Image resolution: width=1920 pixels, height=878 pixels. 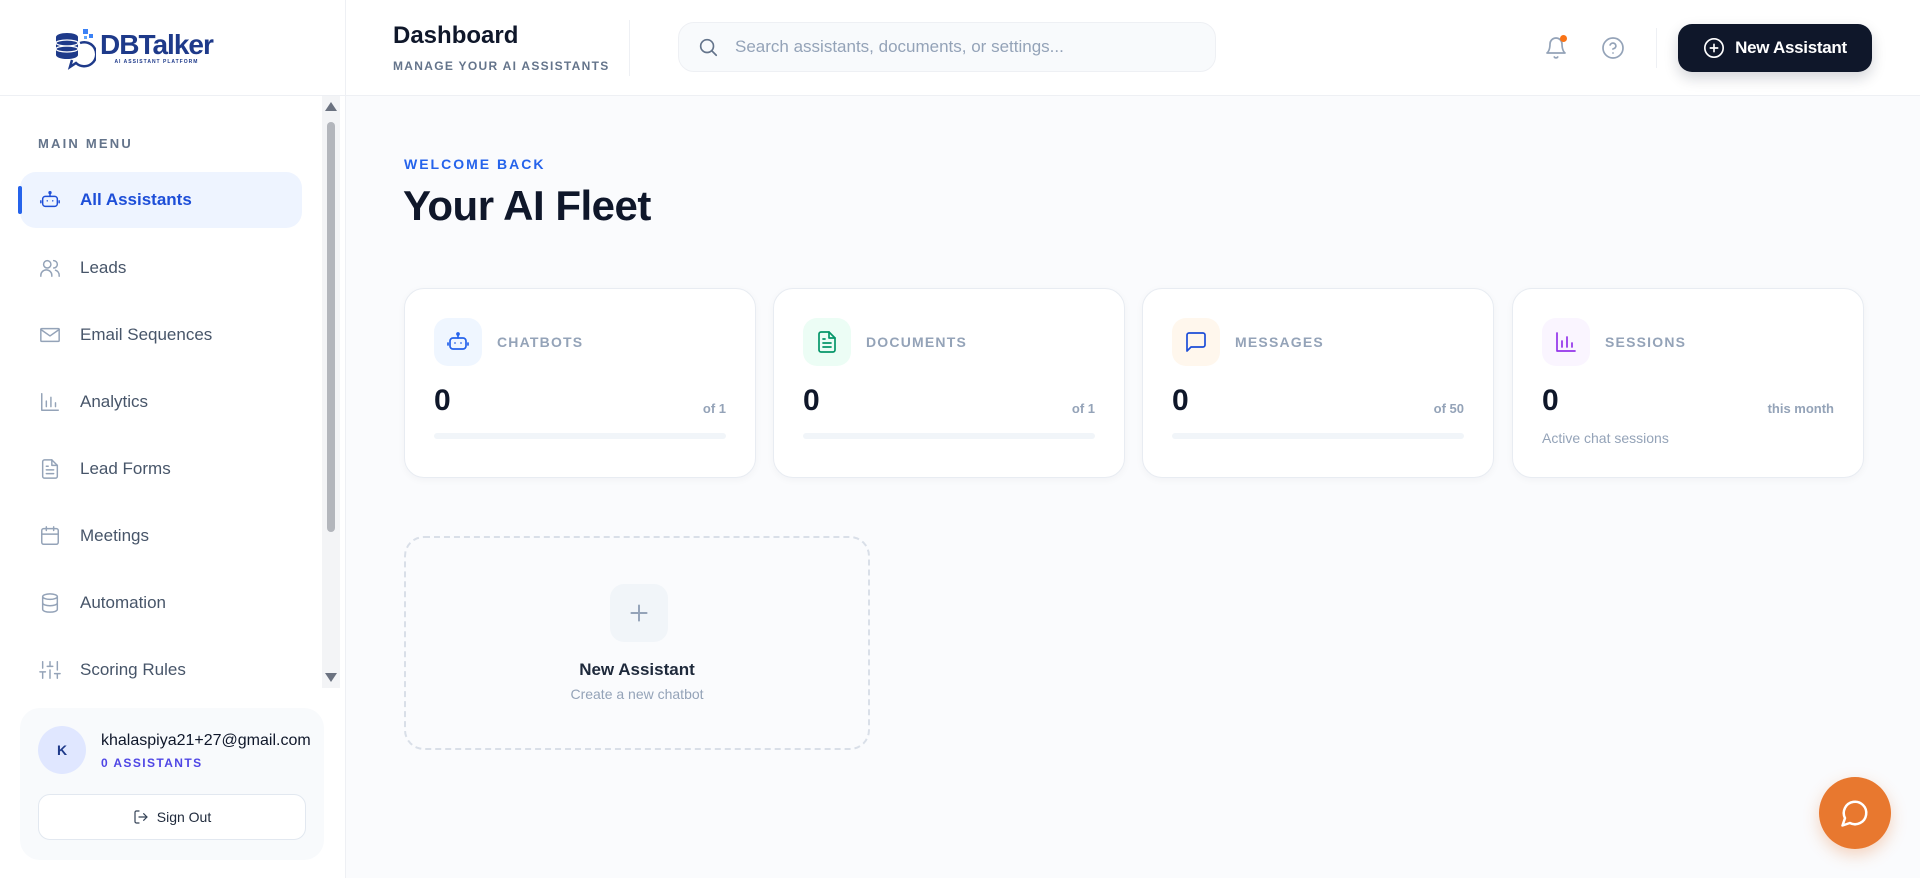 What do you see at coordinates (456, 35) in the screenshot?
I see `page-title: Dashboard` at bounding box center [456, 35].